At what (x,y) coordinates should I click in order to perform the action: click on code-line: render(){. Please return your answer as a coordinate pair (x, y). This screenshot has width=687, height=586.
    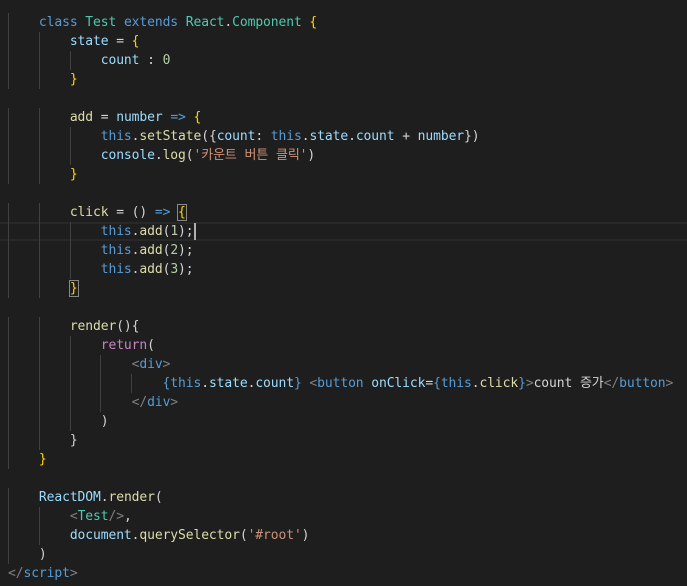
    Looking at the image, I should click on (74, 326).